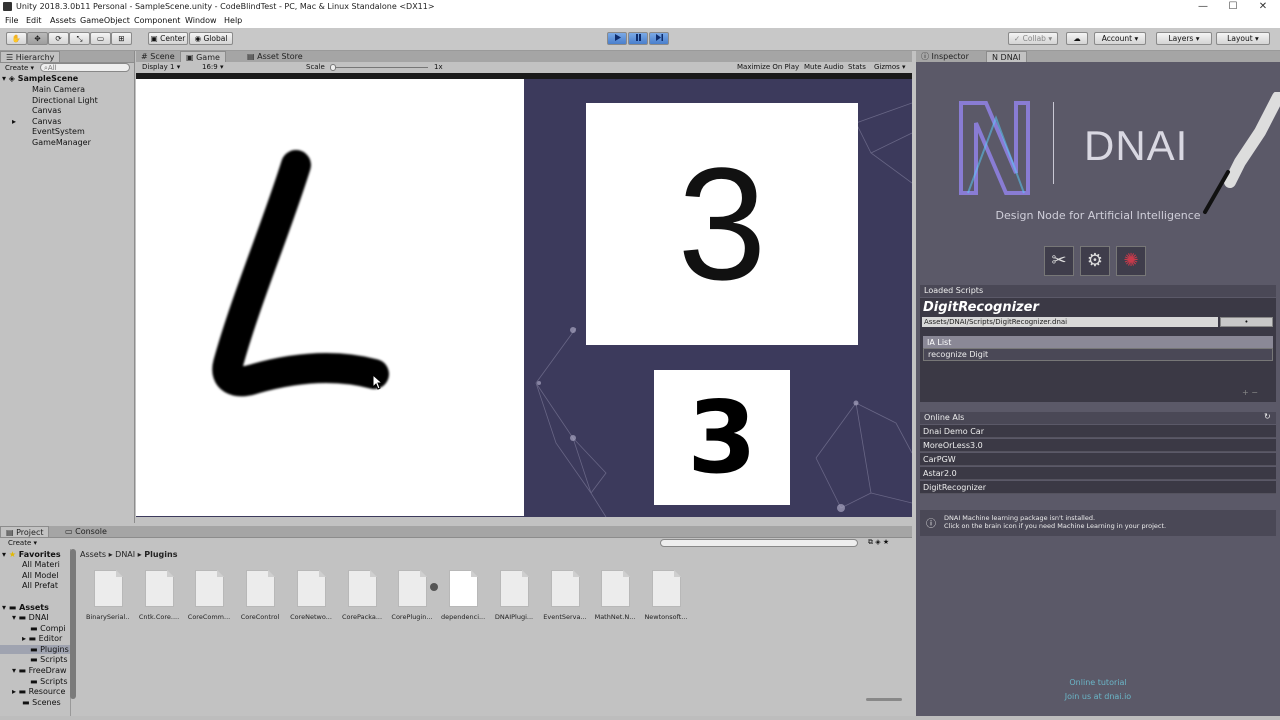  Describe the element at coordinates (35, 649) in the screenshot. I see `folder-item-selected: ▬ Plugins` at that location.